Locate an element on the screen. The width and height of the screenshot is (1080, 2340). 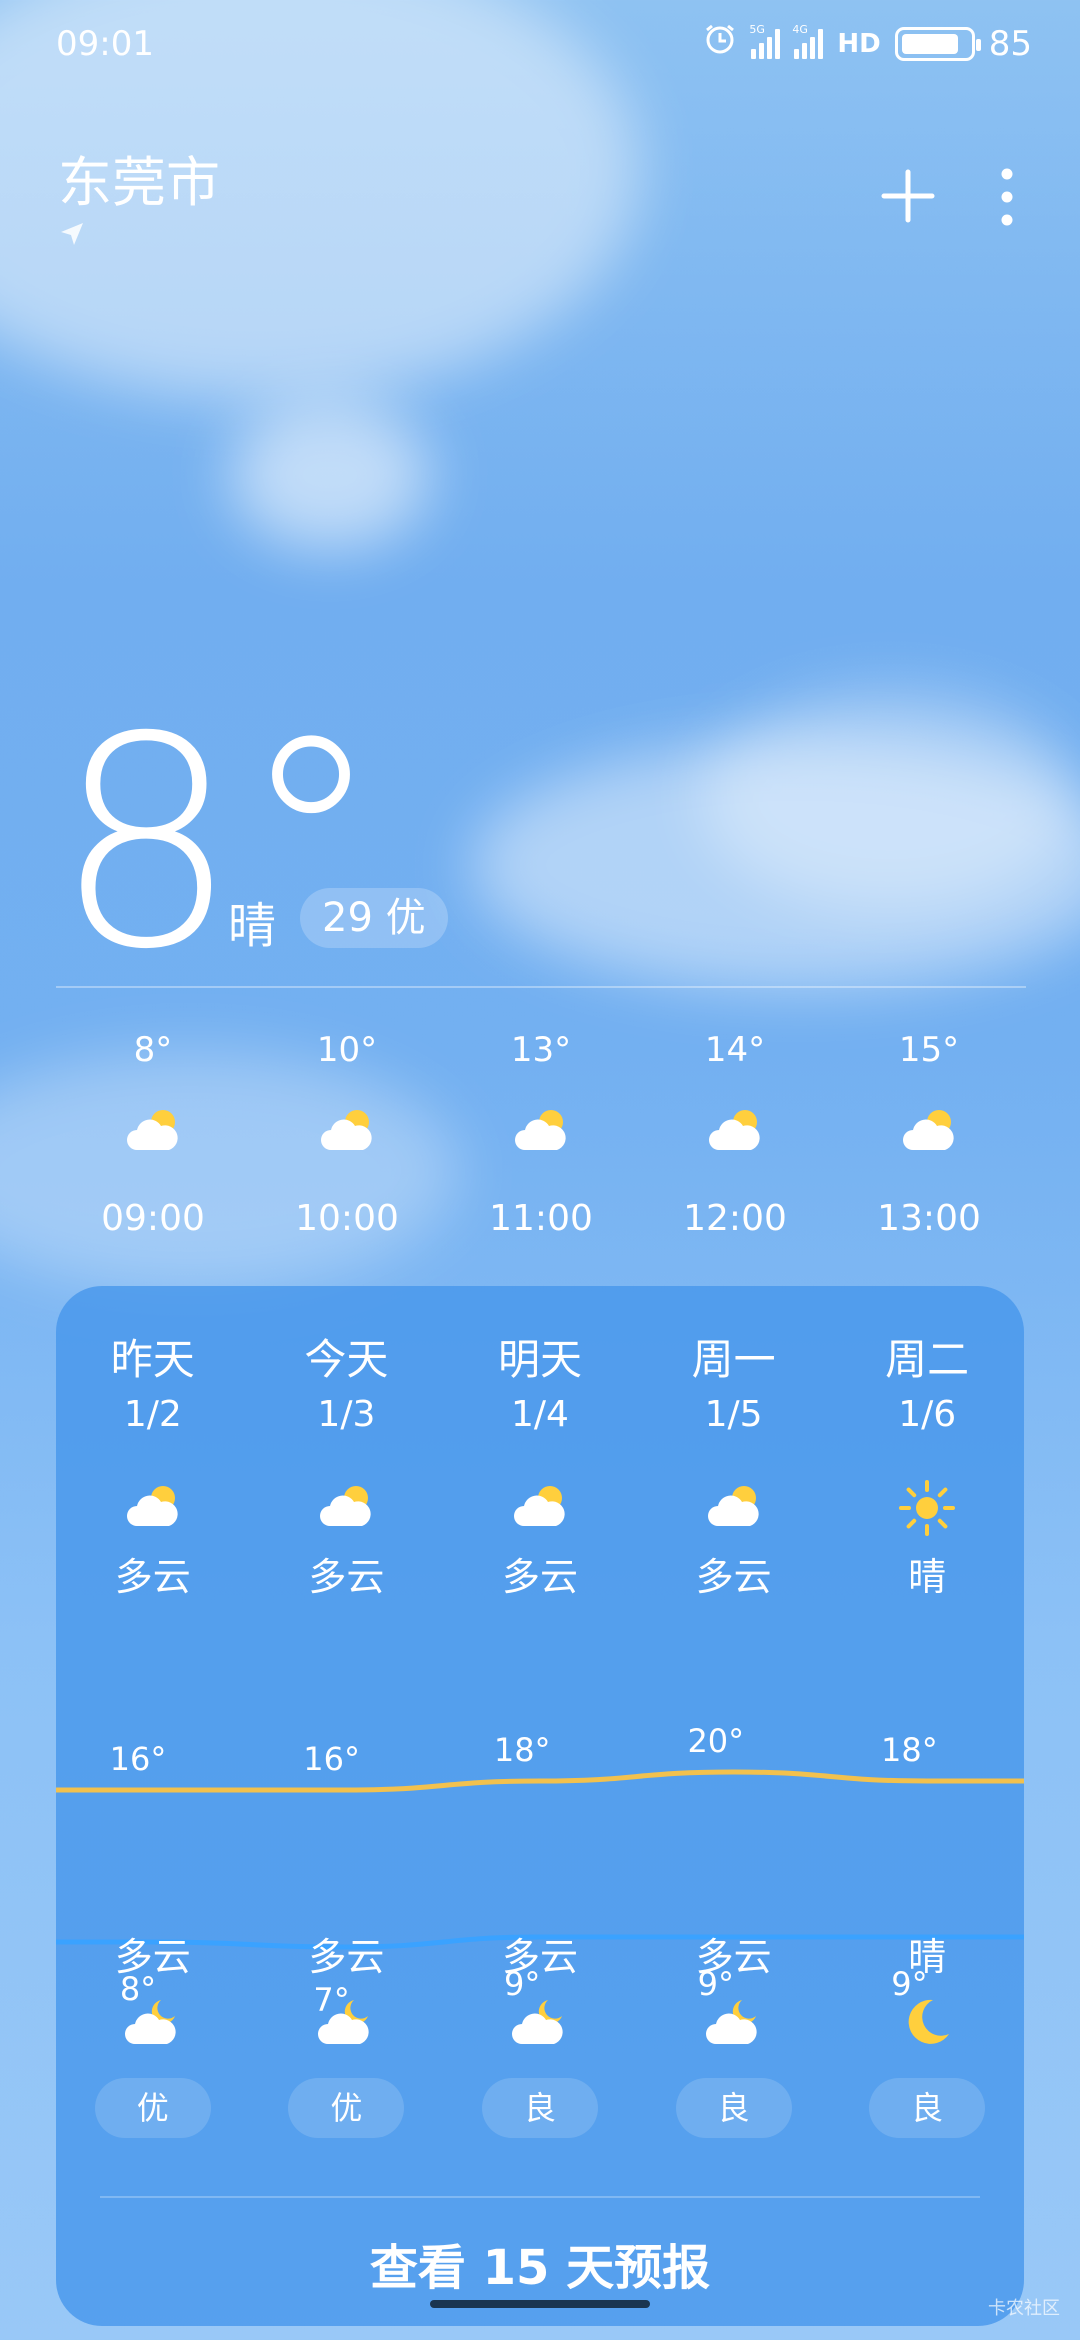
hourly-item: 13° 11:00 is located at coordinates (541, 1134).